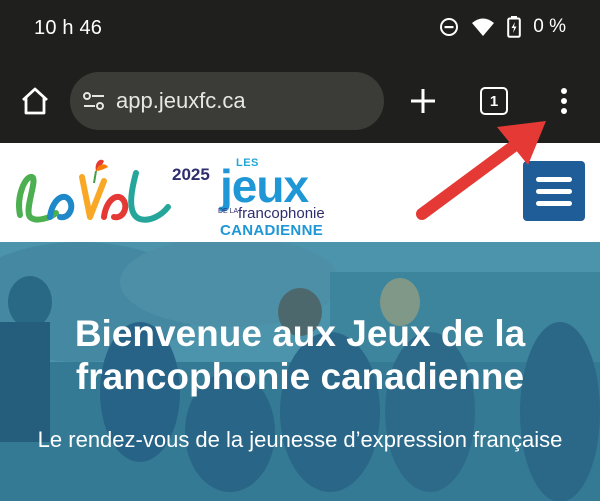 The height and width of the screenshot is (501, 600). I want to click on logo-canadienne: CANADIENNE, so click(272, 230).